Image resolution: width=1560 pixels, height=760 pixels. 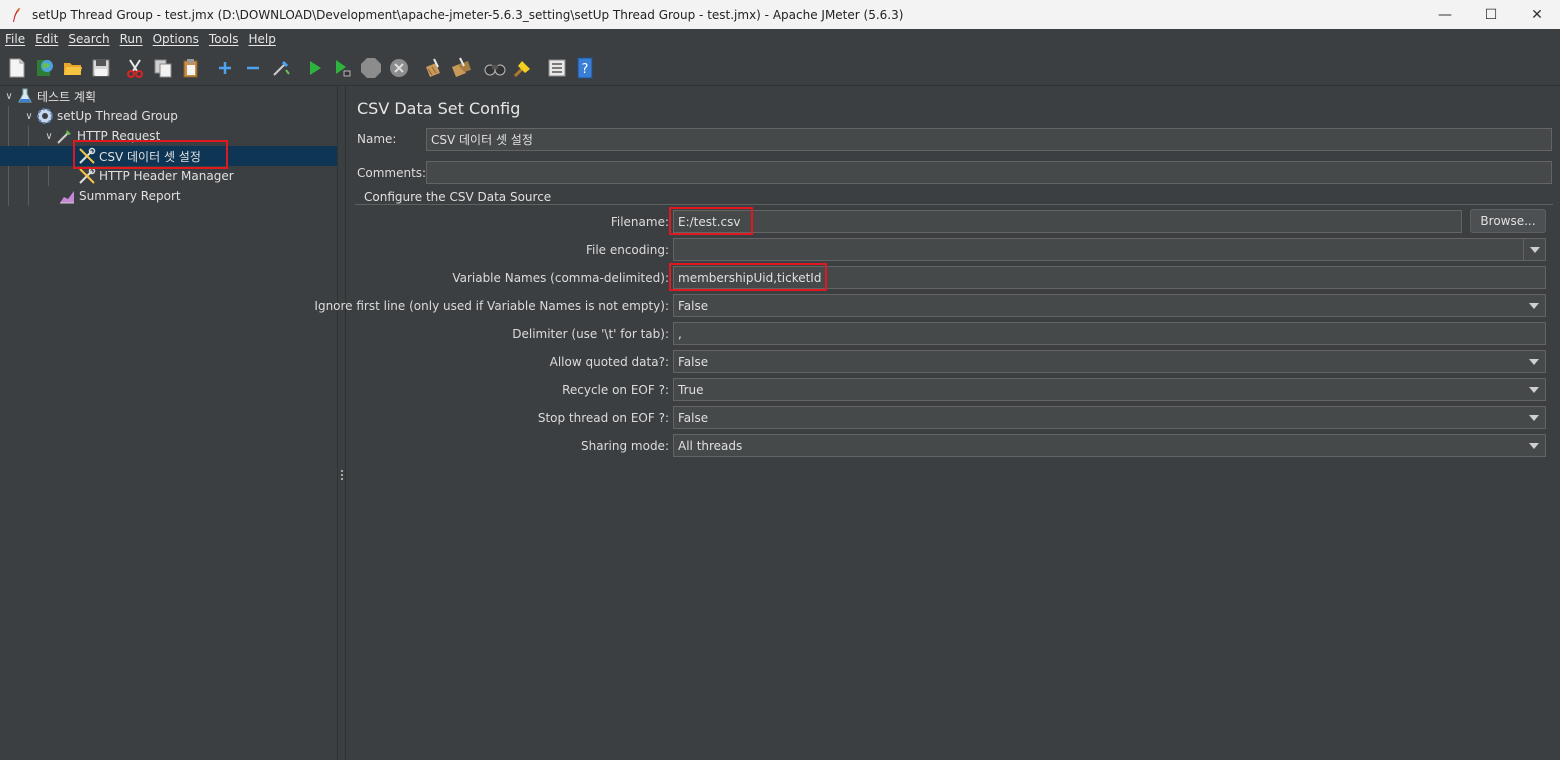 I want to click on sharing-mode-value: All threads, so click(x=710, y=445).